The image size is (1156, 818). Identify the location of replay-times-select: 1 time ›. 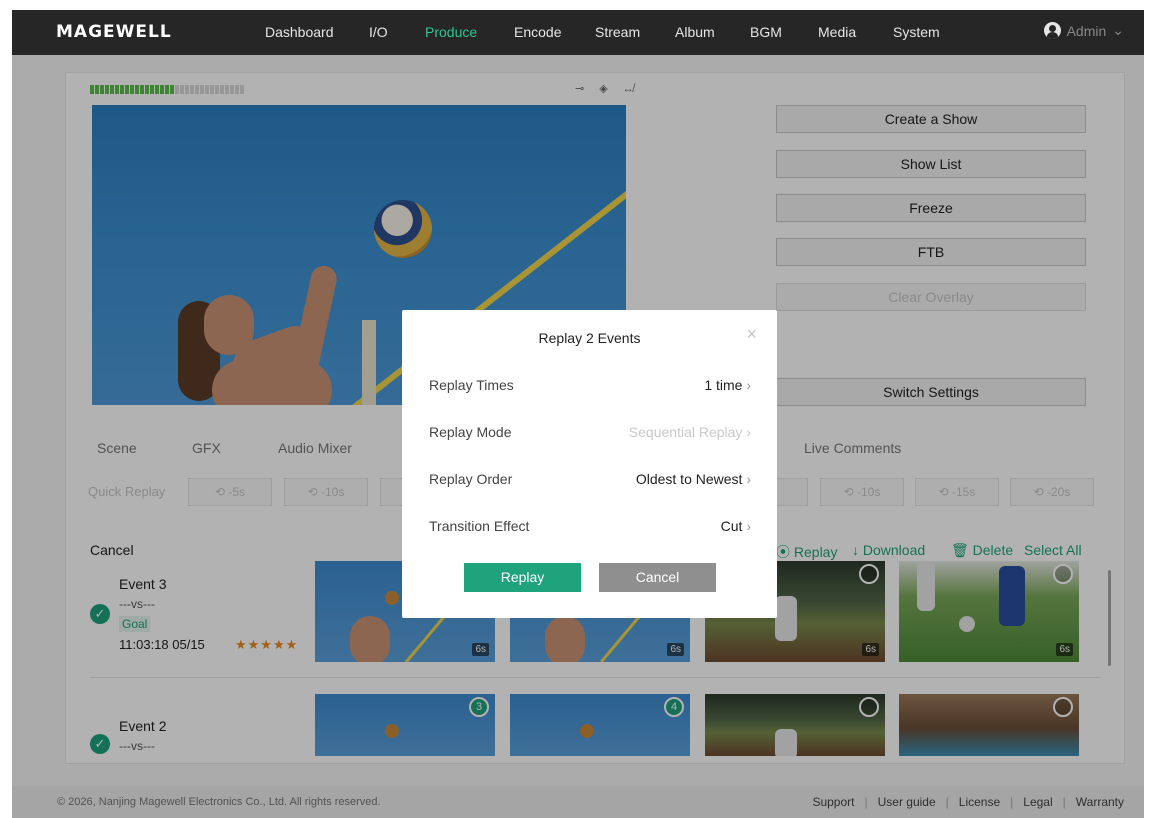
(727, 385).